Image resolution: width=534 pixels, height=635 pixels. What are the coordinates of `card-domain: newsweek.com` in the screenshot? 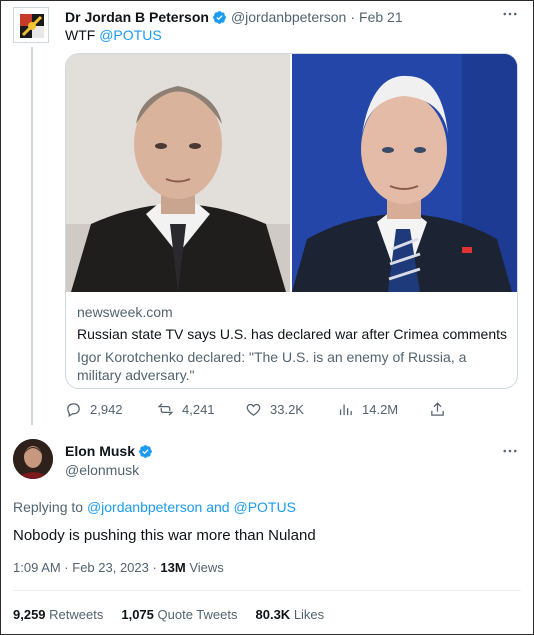 It's located at (125, 312).